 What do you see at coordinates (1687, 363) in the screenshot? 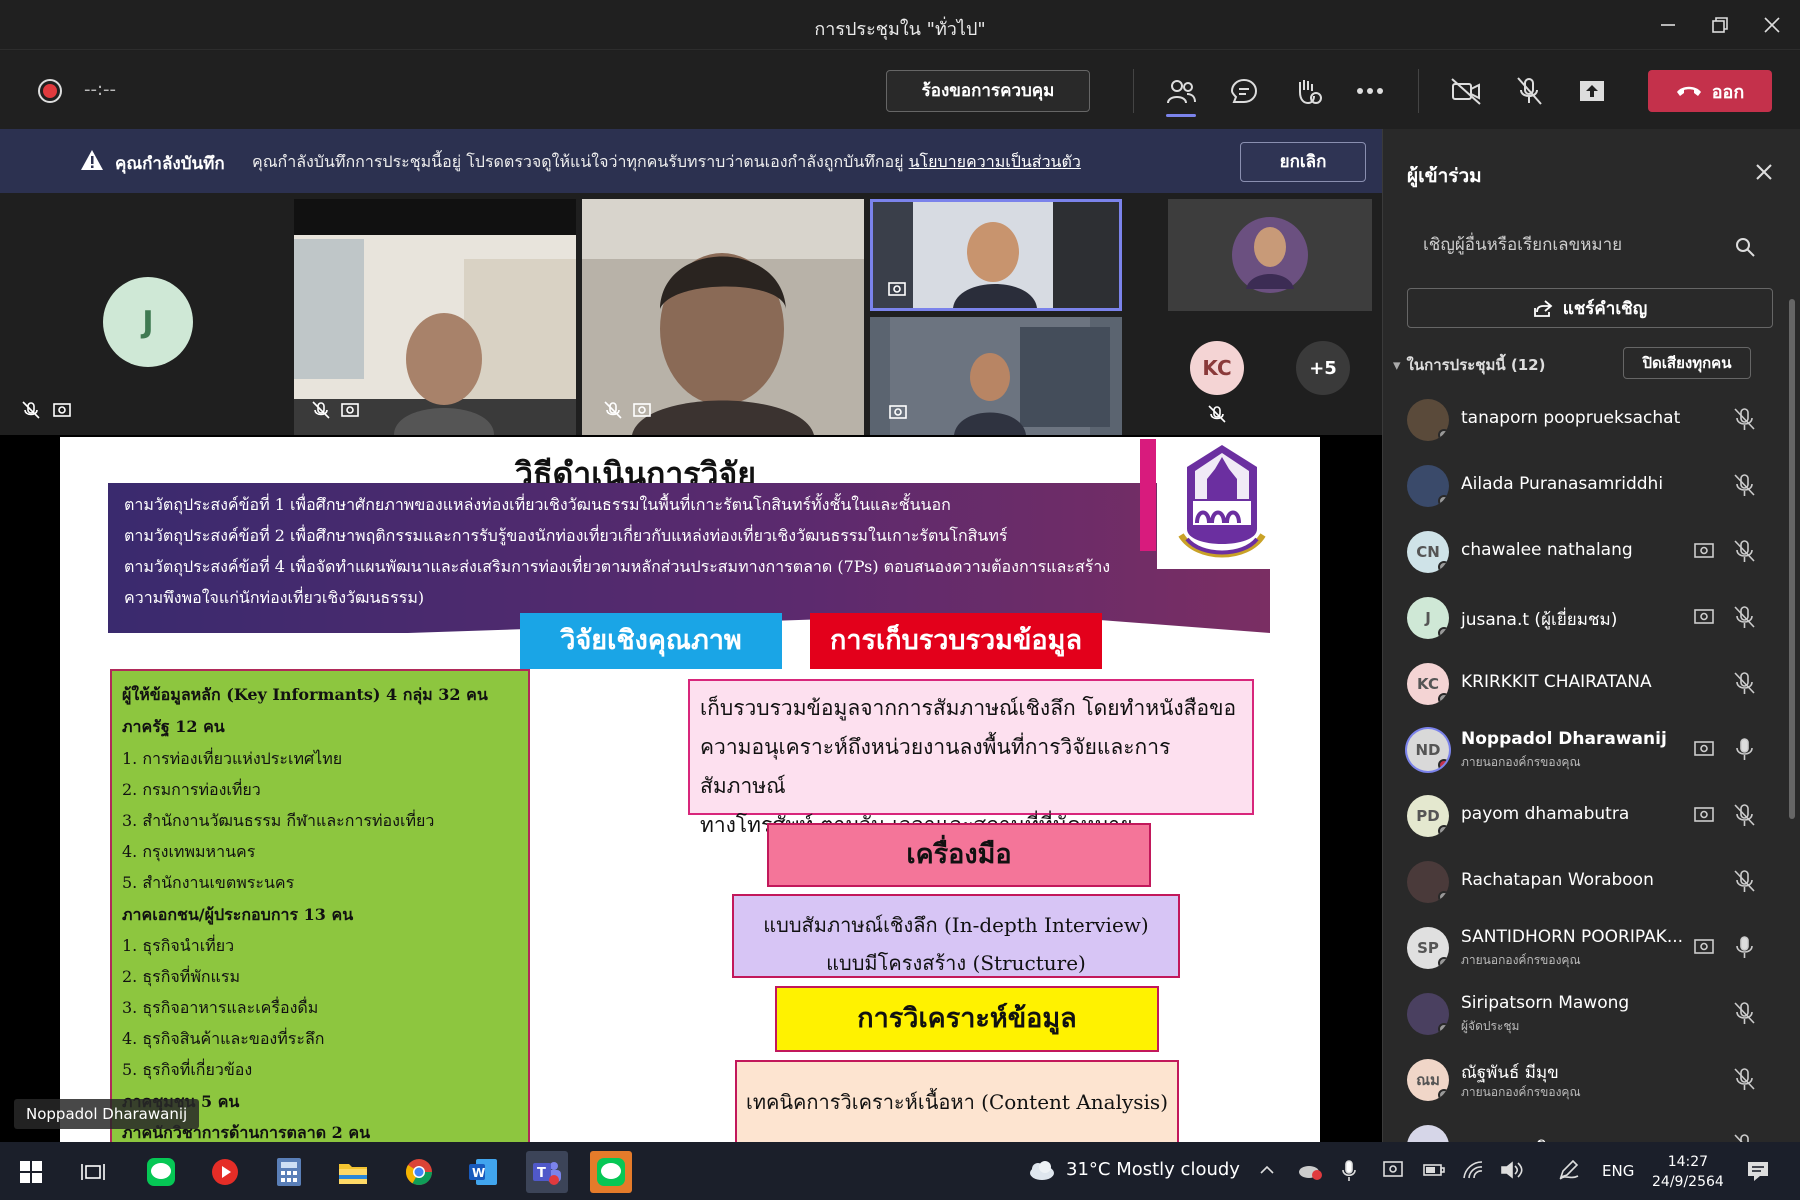
I see `mute-all-button: ปิดเสียงทุกคน` at bounding box center [1687, 363].